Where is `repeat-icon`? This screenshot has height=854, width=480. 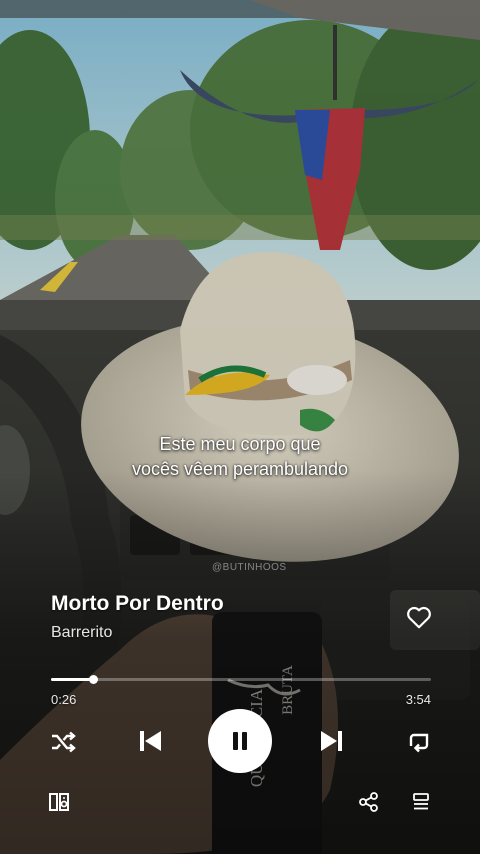
repeat-icon is located at coordinates (419, 743).